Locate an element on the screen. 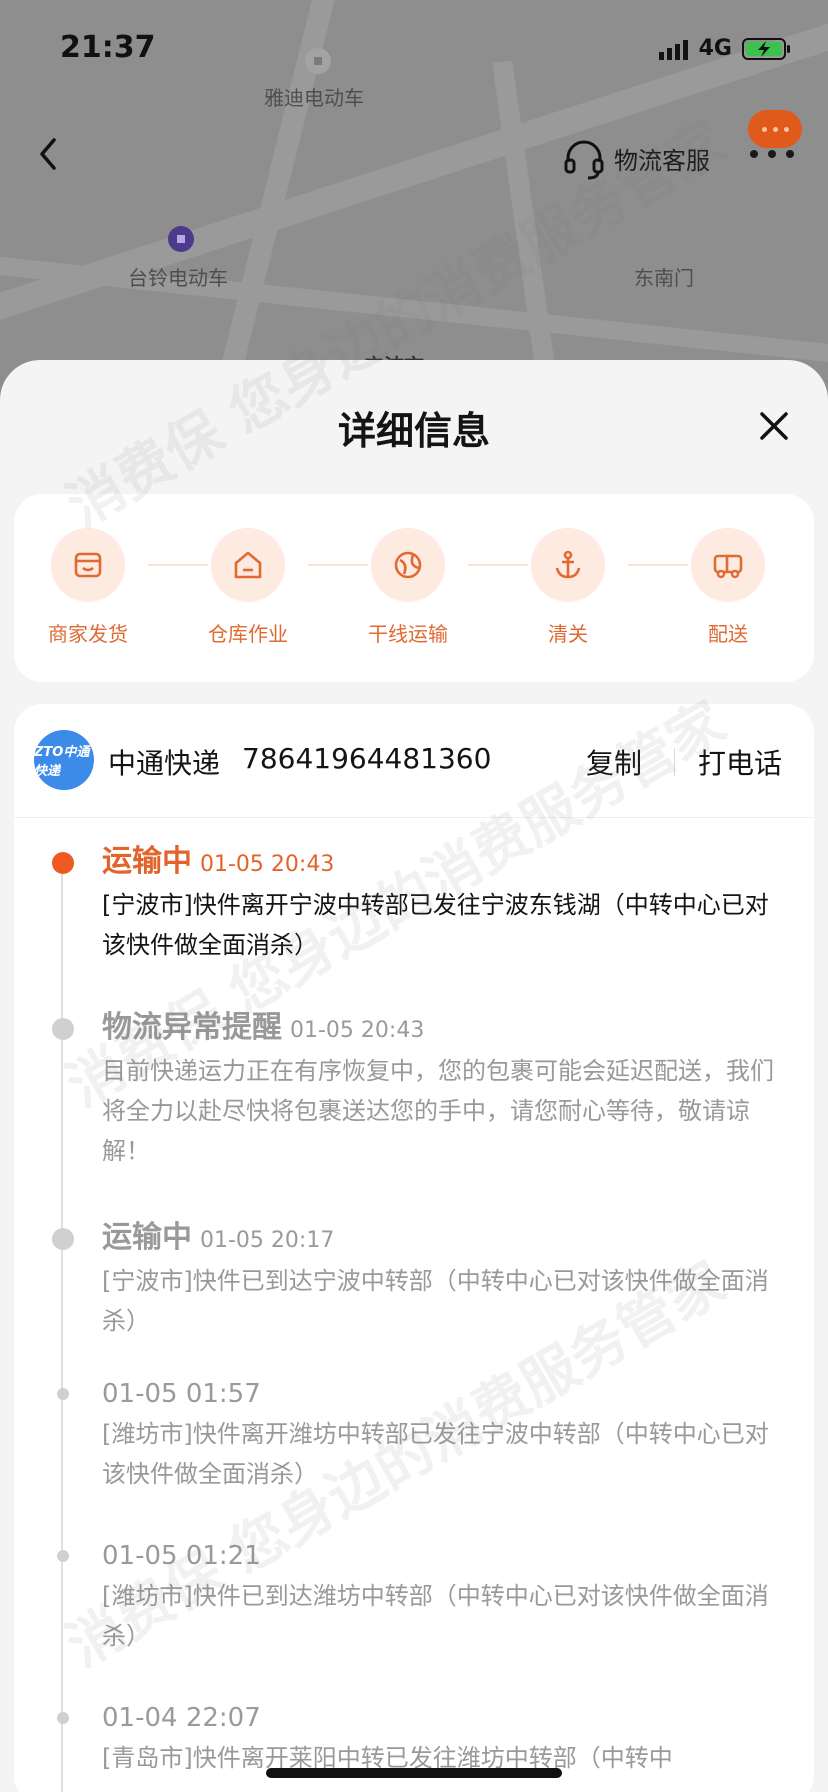 This screenshot has height=1792, width=828. timeline-dot-active is located at coordinates (63, 863).